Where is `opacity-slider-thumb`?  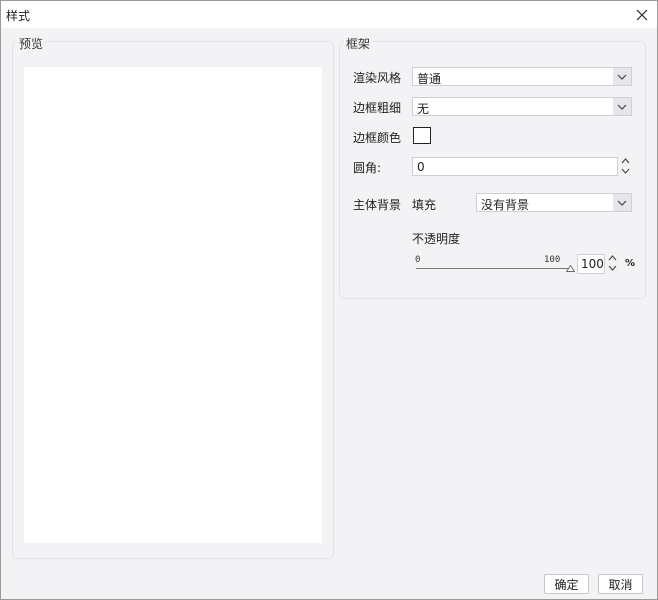
opacity-slider-thumb is located at coordinates (570, 268).